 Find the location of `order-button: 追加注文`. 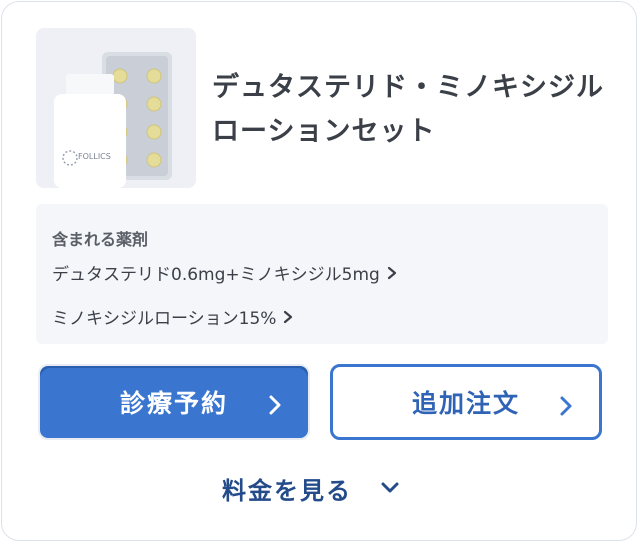

order-button: 追加注文 is located at coordinates (466, 402).